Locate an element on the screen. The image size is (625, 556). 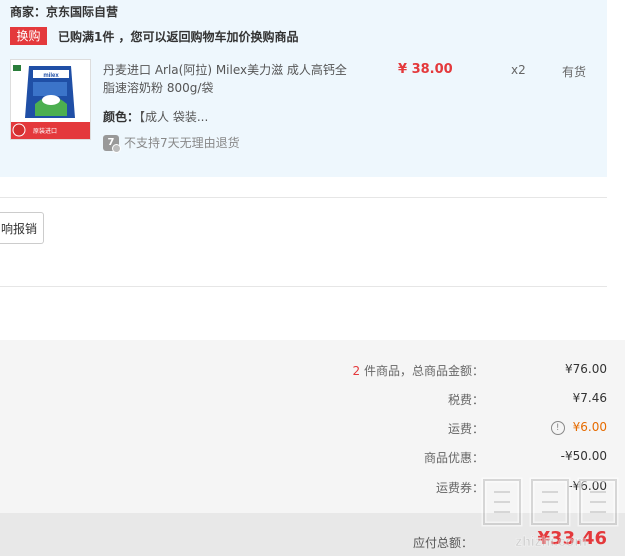
product-quantity: x2 is located at coordinates (518, 70).